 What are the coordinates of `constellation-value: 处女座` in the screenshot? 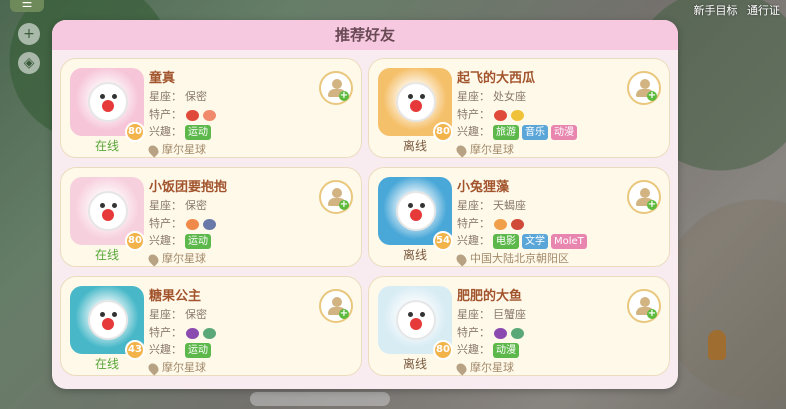 It's located at (509, 96).